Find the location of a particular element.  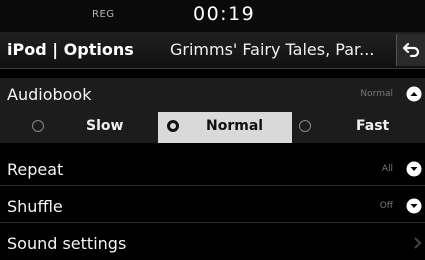

back-button is located at coordinates (410, 50).